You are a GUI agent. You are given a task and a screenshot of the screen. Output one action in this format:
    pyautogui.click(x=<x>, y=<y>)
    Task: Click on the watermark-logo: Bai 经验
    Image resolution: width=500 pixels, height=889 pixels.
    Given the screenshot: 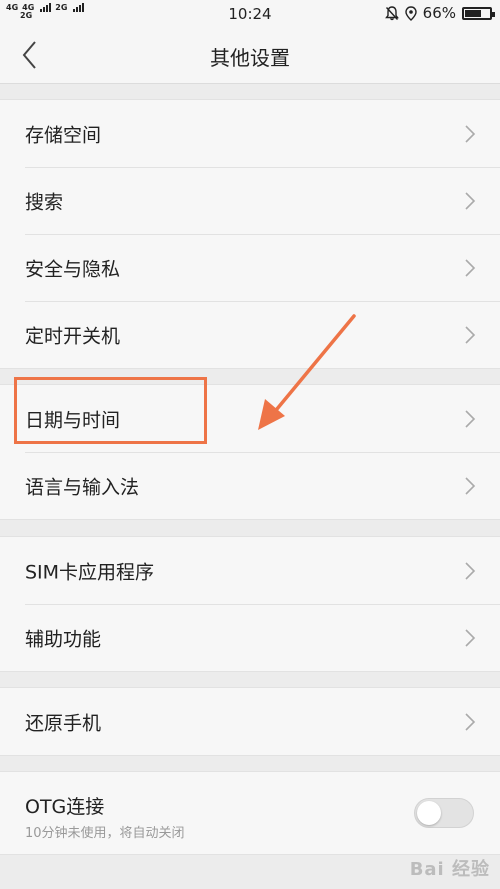 What is the action you would take?
    pyautogui.click(x=450, y=868)
    